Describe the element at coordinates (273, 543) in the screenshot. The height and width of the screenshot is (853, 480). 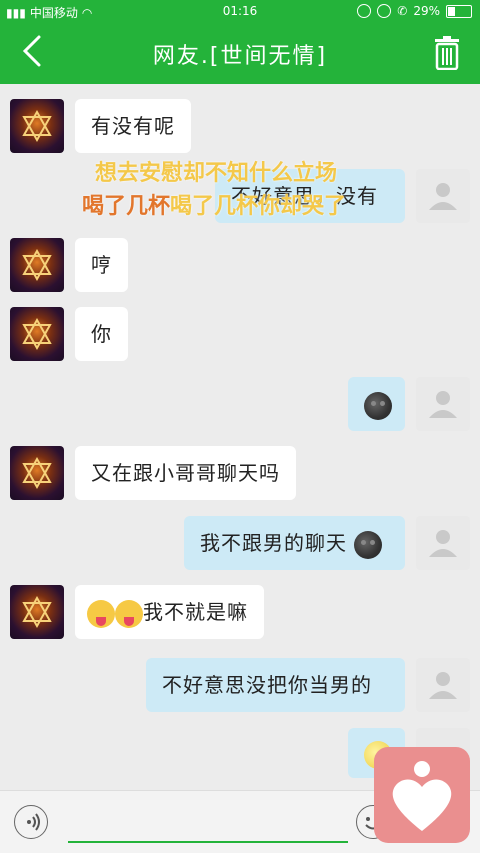
I see `message-text: 我不跟男的聊天` at that location.